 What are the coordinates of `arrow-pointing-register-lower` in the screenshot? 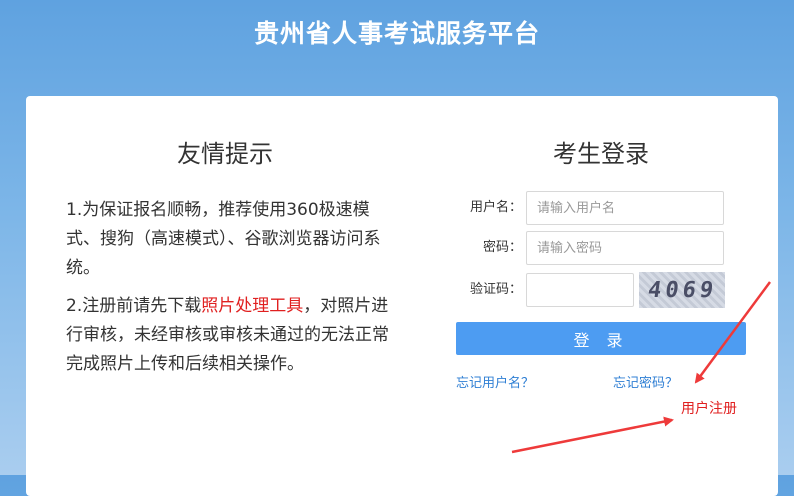 It's located at (592, 435).